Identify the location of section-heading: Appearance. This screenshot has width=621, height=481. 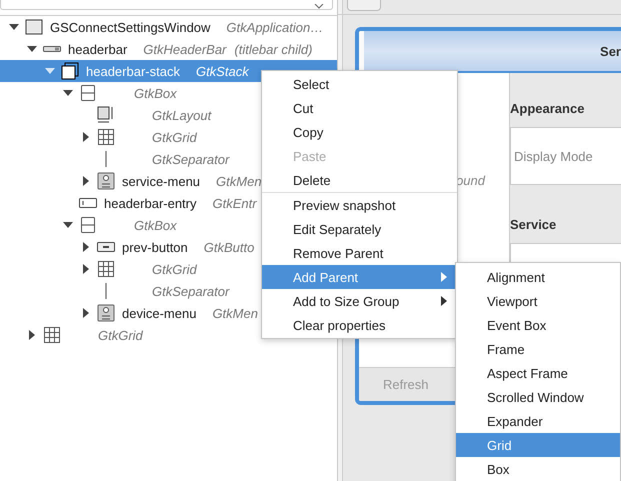
(548, 109).